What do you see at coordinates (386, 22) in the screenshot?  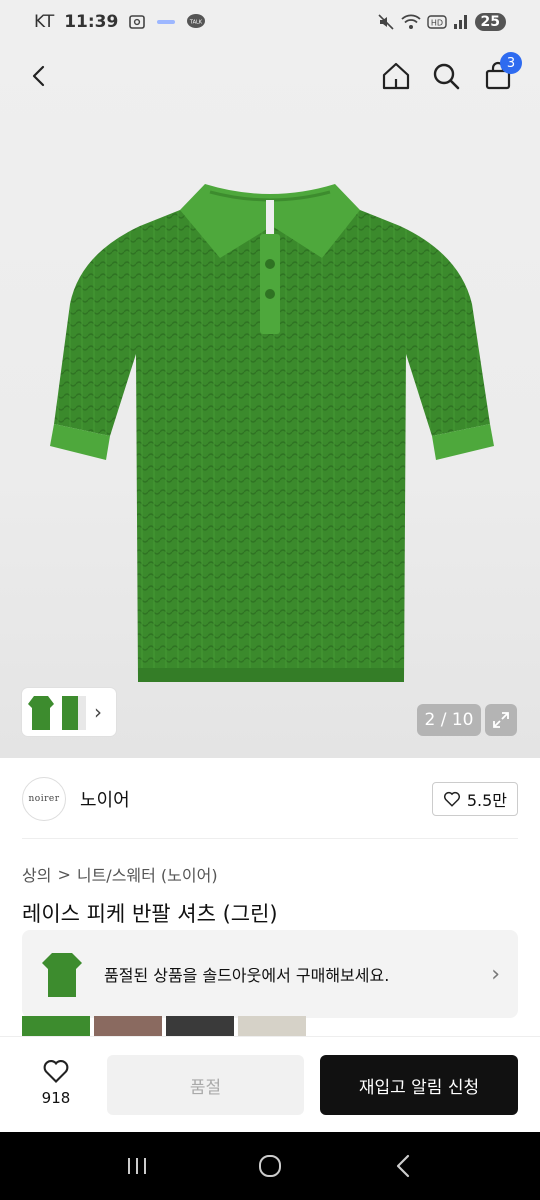 I see `mute-icon` at bounding box center [386, 22].